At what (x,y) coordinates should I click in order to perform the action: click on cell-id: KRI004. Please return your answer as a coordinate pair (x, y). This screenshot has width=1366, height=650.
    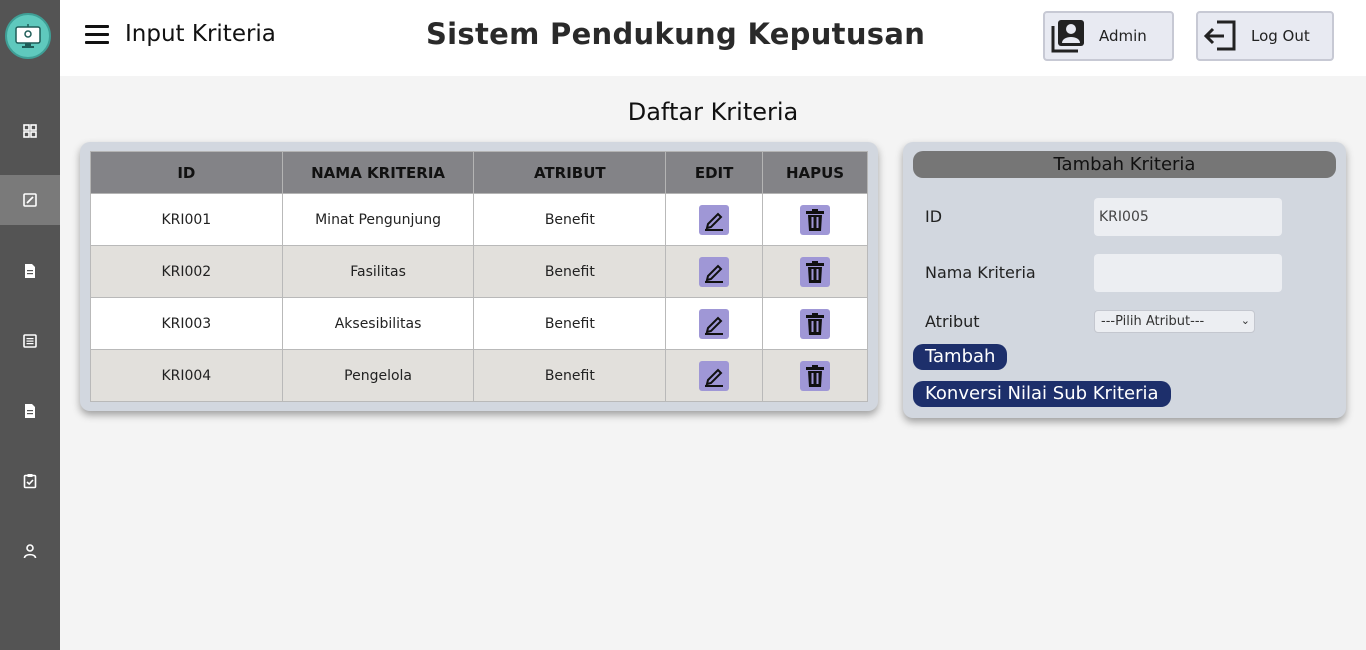
    Looking at the image, I should click on (186, 375).